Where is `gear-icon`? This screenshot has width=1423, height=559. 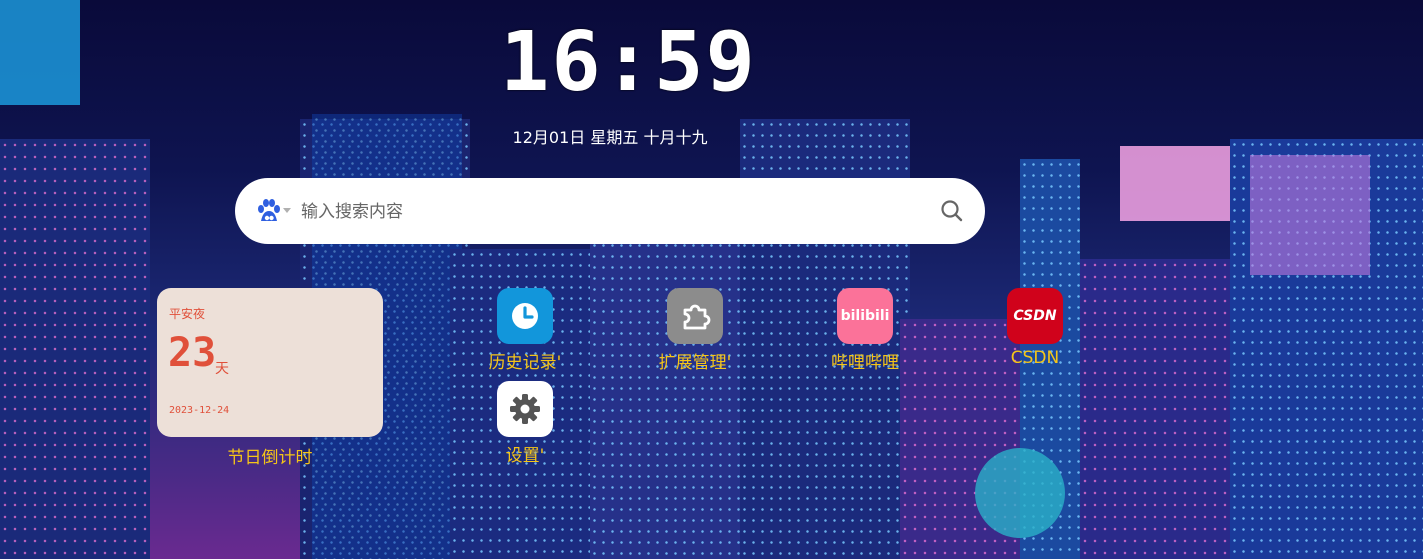
gear-icon is located at coordinates (525, 409).